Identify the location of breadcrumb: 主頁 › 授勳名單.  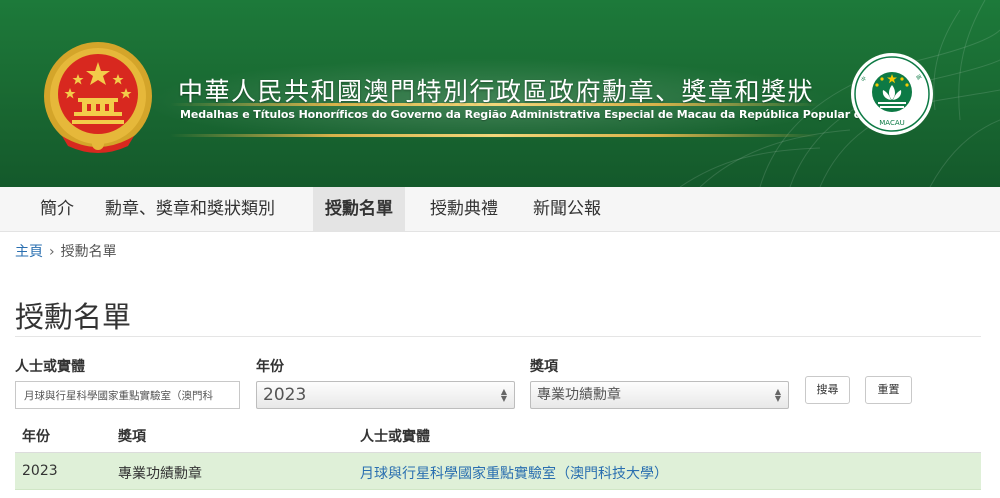
(66, 251).